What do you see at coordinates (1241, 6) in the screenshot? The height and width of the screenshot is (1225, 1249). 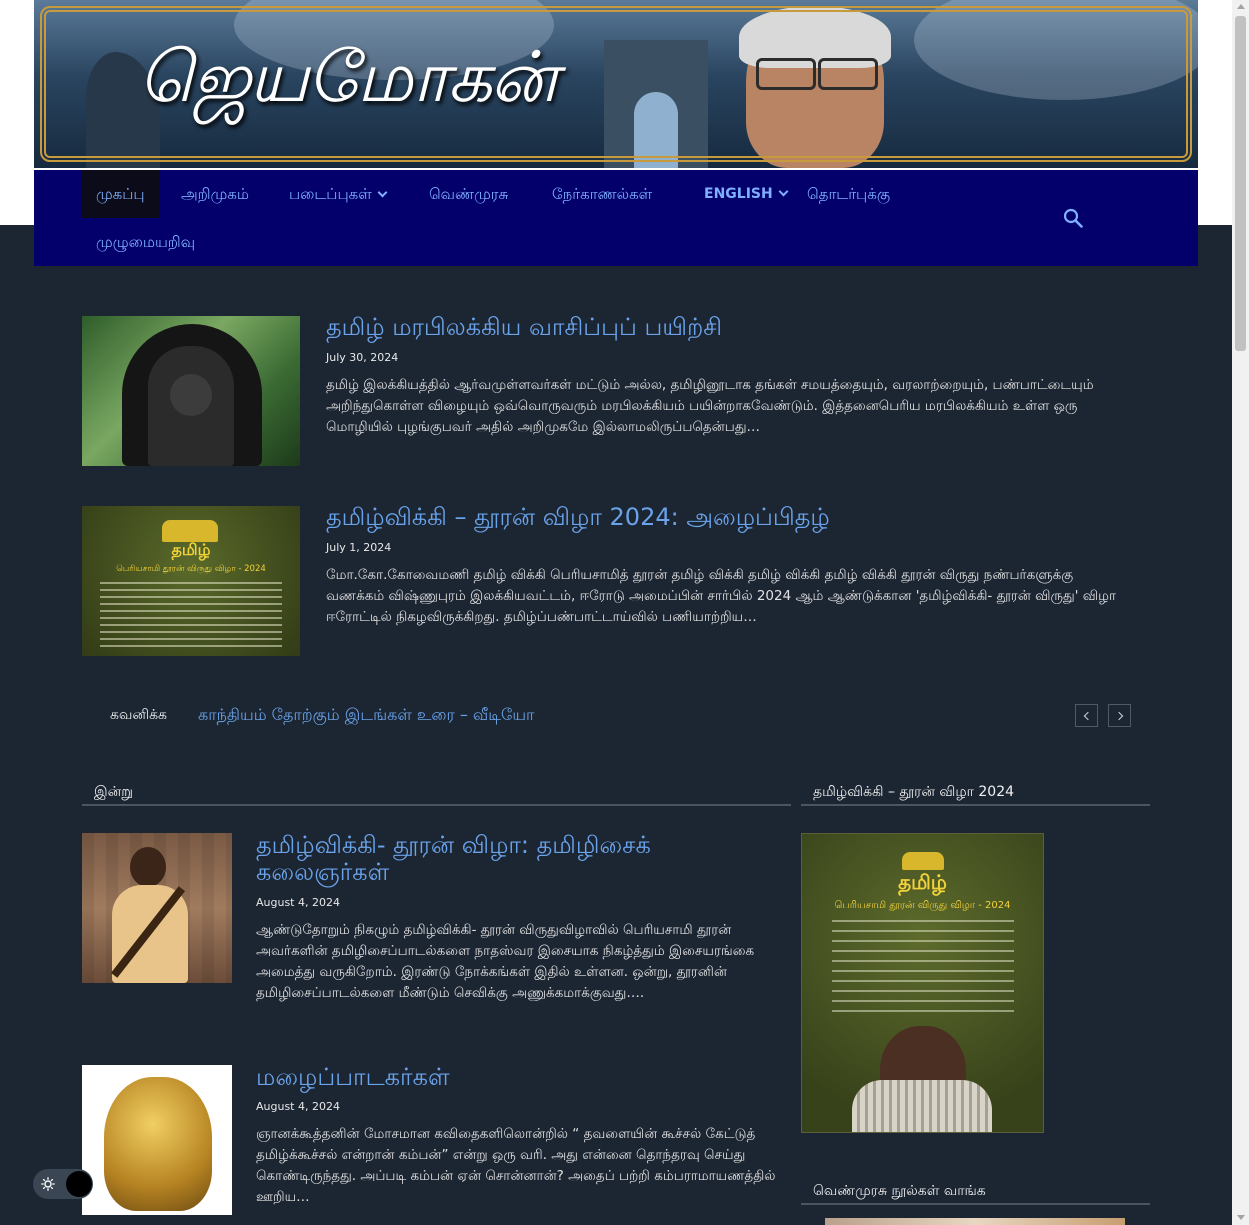 I see `scroll-up-arrow-icon` at bounding box center [1241, 6].